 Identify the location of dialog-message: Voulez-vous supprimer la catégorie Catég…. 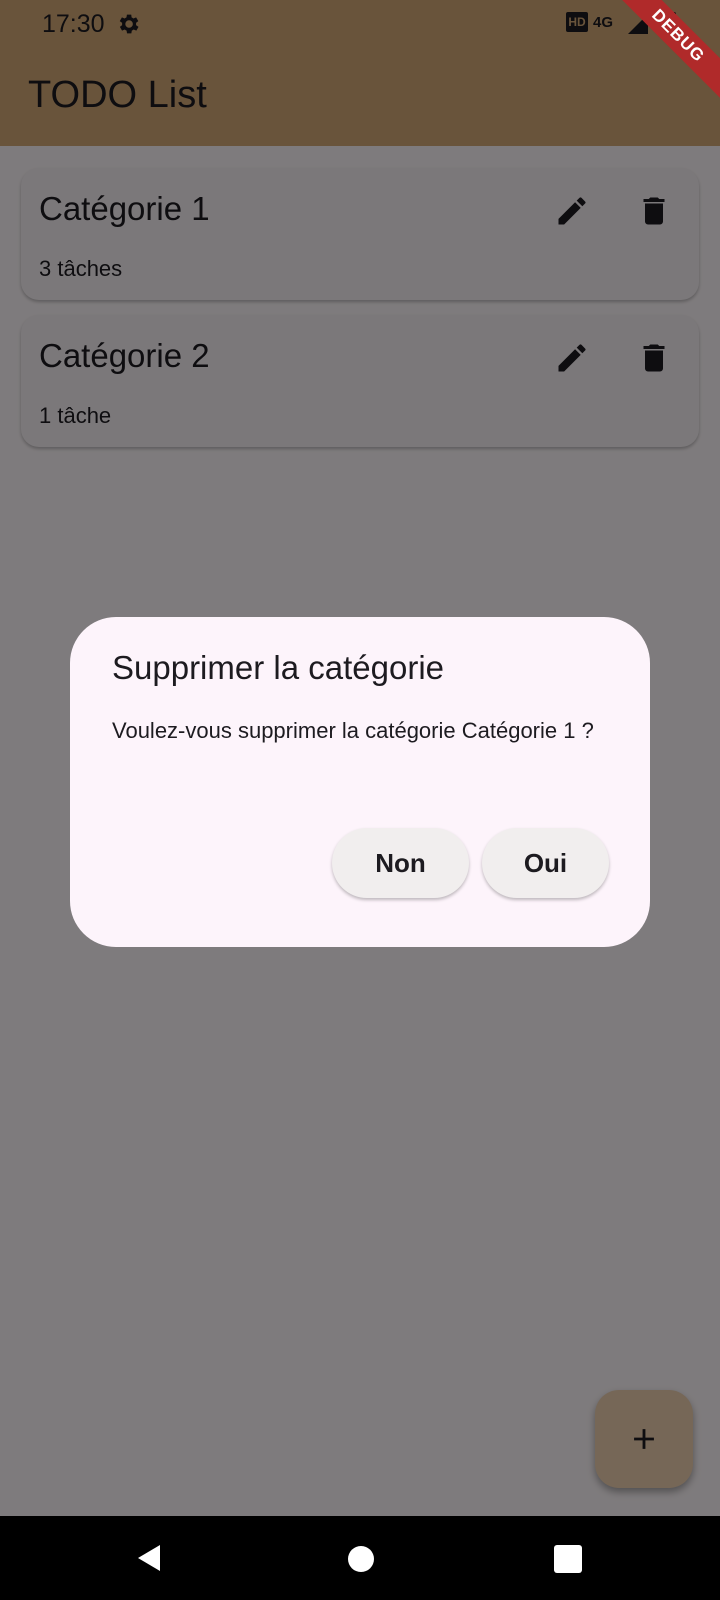
(353, 730).